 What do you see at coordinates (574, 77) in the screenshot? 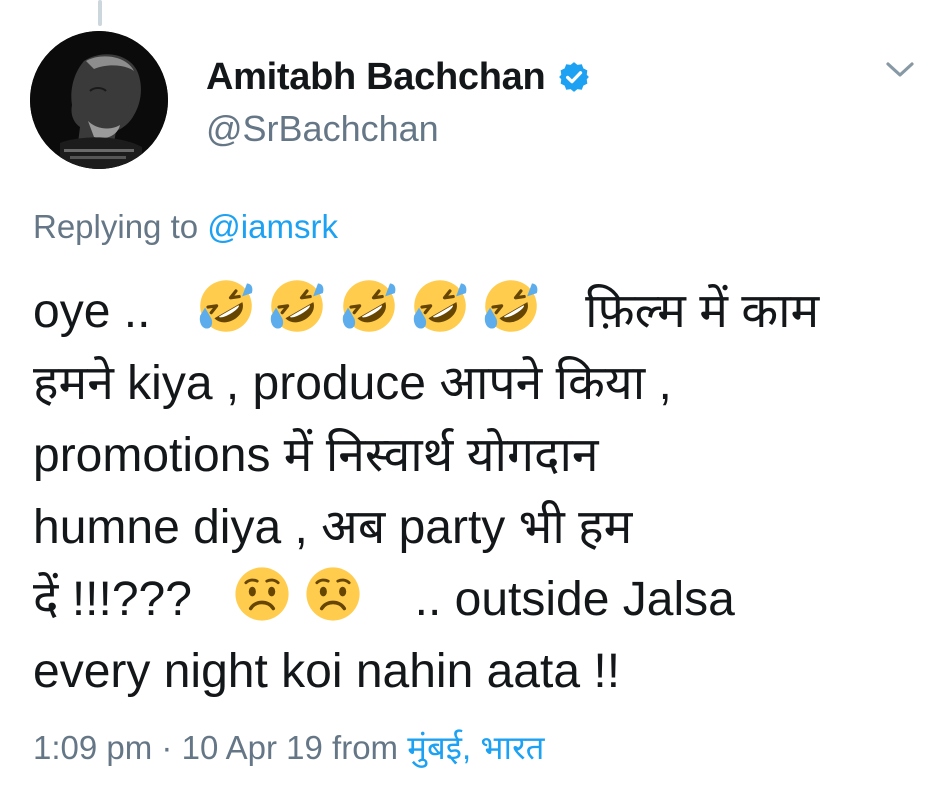
I see `verified-badge-icon` at bounding box center [574, 77].